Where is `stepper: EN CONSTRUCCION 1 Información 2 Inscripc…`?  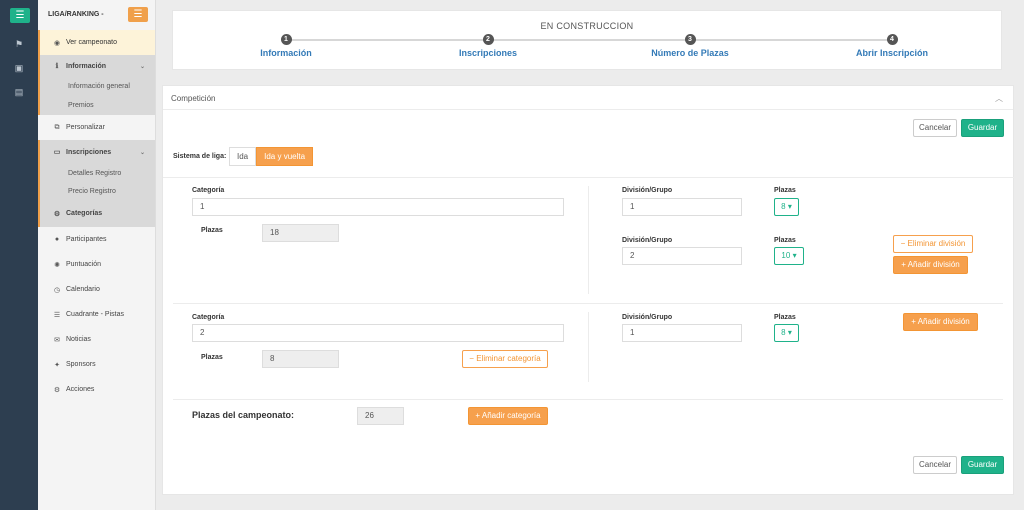
stepper: EN CONSTRUCCION 1 Información 2 Inscripc… is located at coordinates (587, 40).